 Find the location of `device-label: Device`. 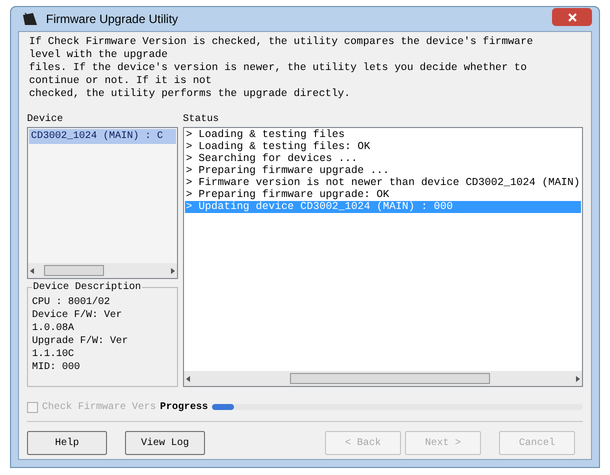

device-label: Device is located at coordinates (45, 120).